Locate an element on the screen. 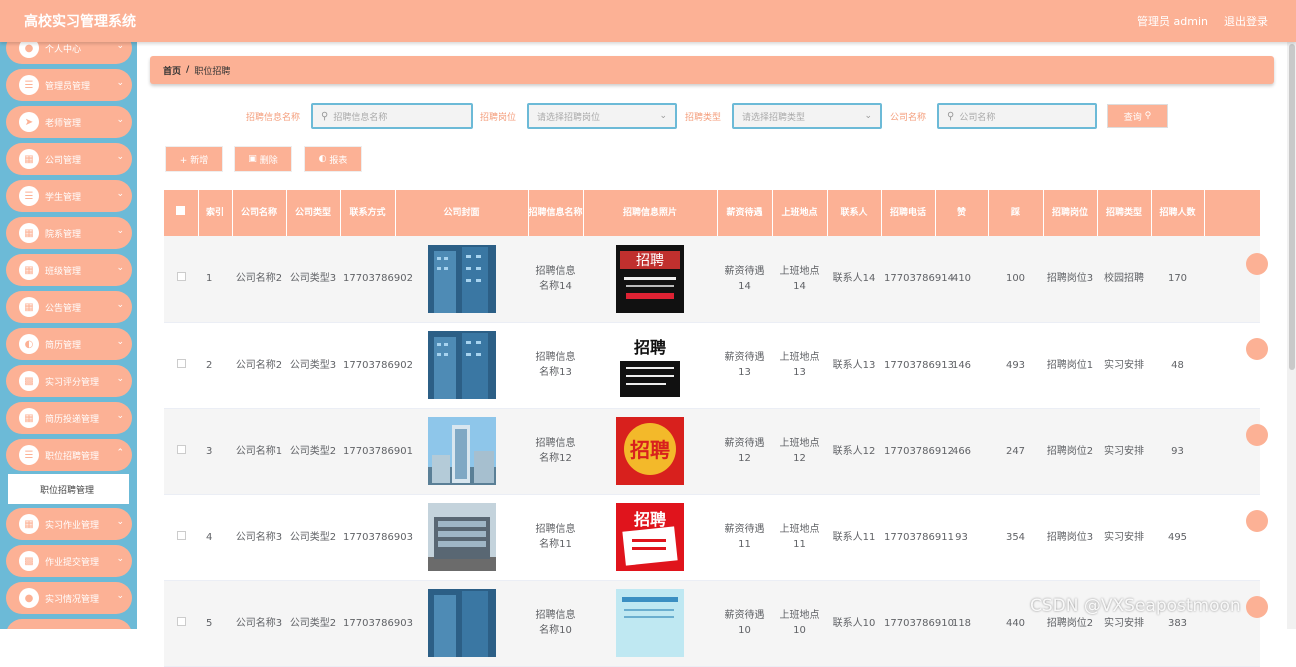 This screenshot has height=667, width=1296. sidebar-item-admins: ☰ 管理员管理 ⌄ is located at coordinates (69, 85).